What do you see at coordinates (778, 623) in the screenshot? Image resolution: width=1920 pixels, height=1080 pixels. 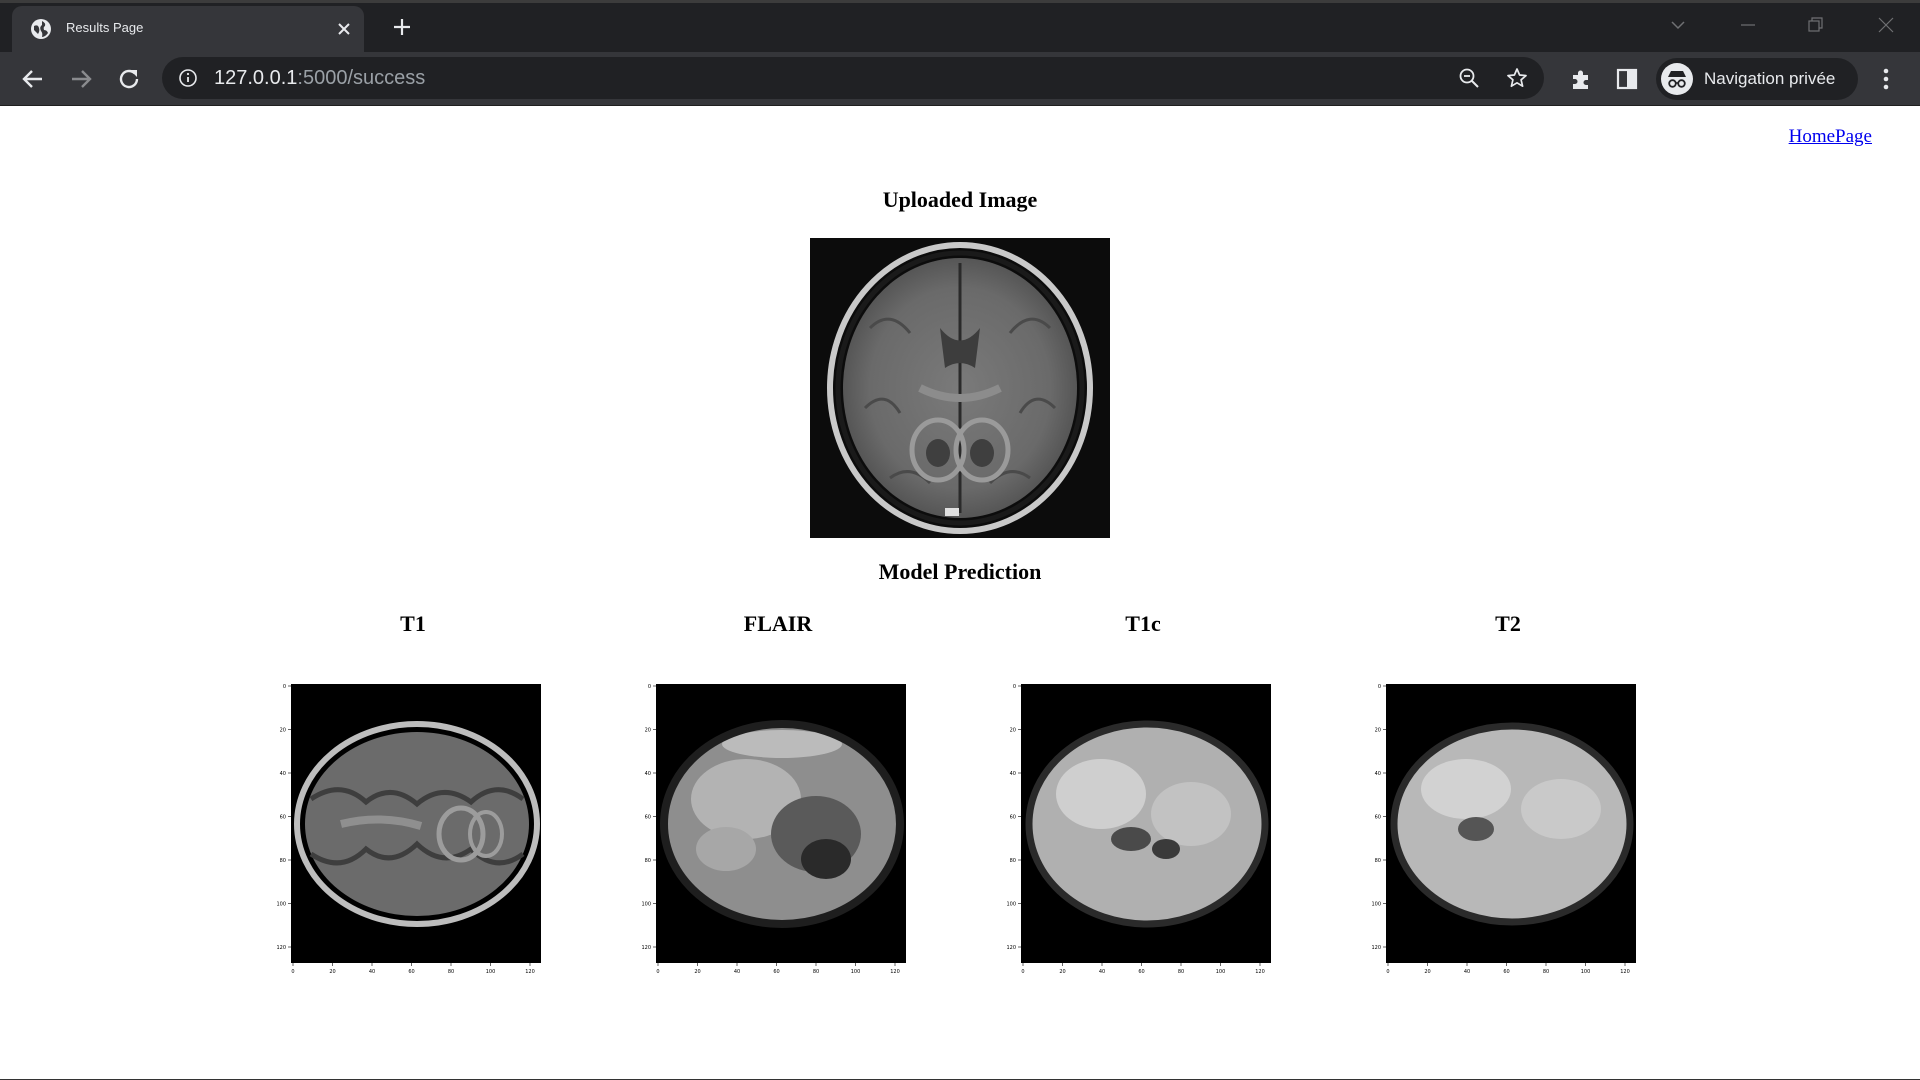 I see `modality-title-flair: FLAIR` at bounding box center [778, 623].